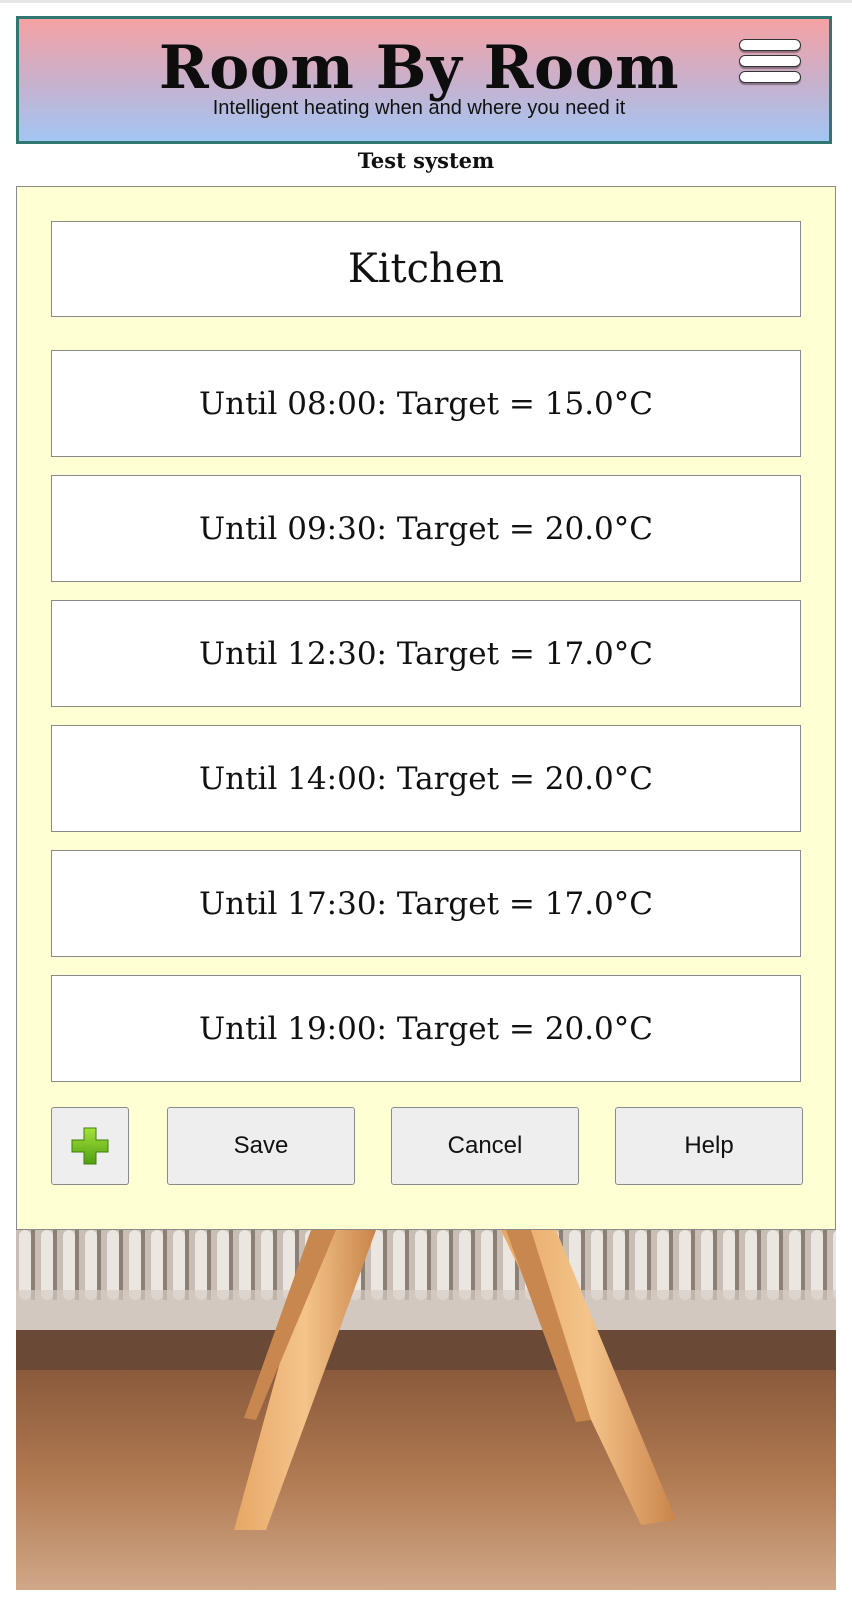  Describe the element at coordinates (426, 653) in the screenshot. I see `schedule-slot: Until 12:30: Target = 17.0°C` at that location.